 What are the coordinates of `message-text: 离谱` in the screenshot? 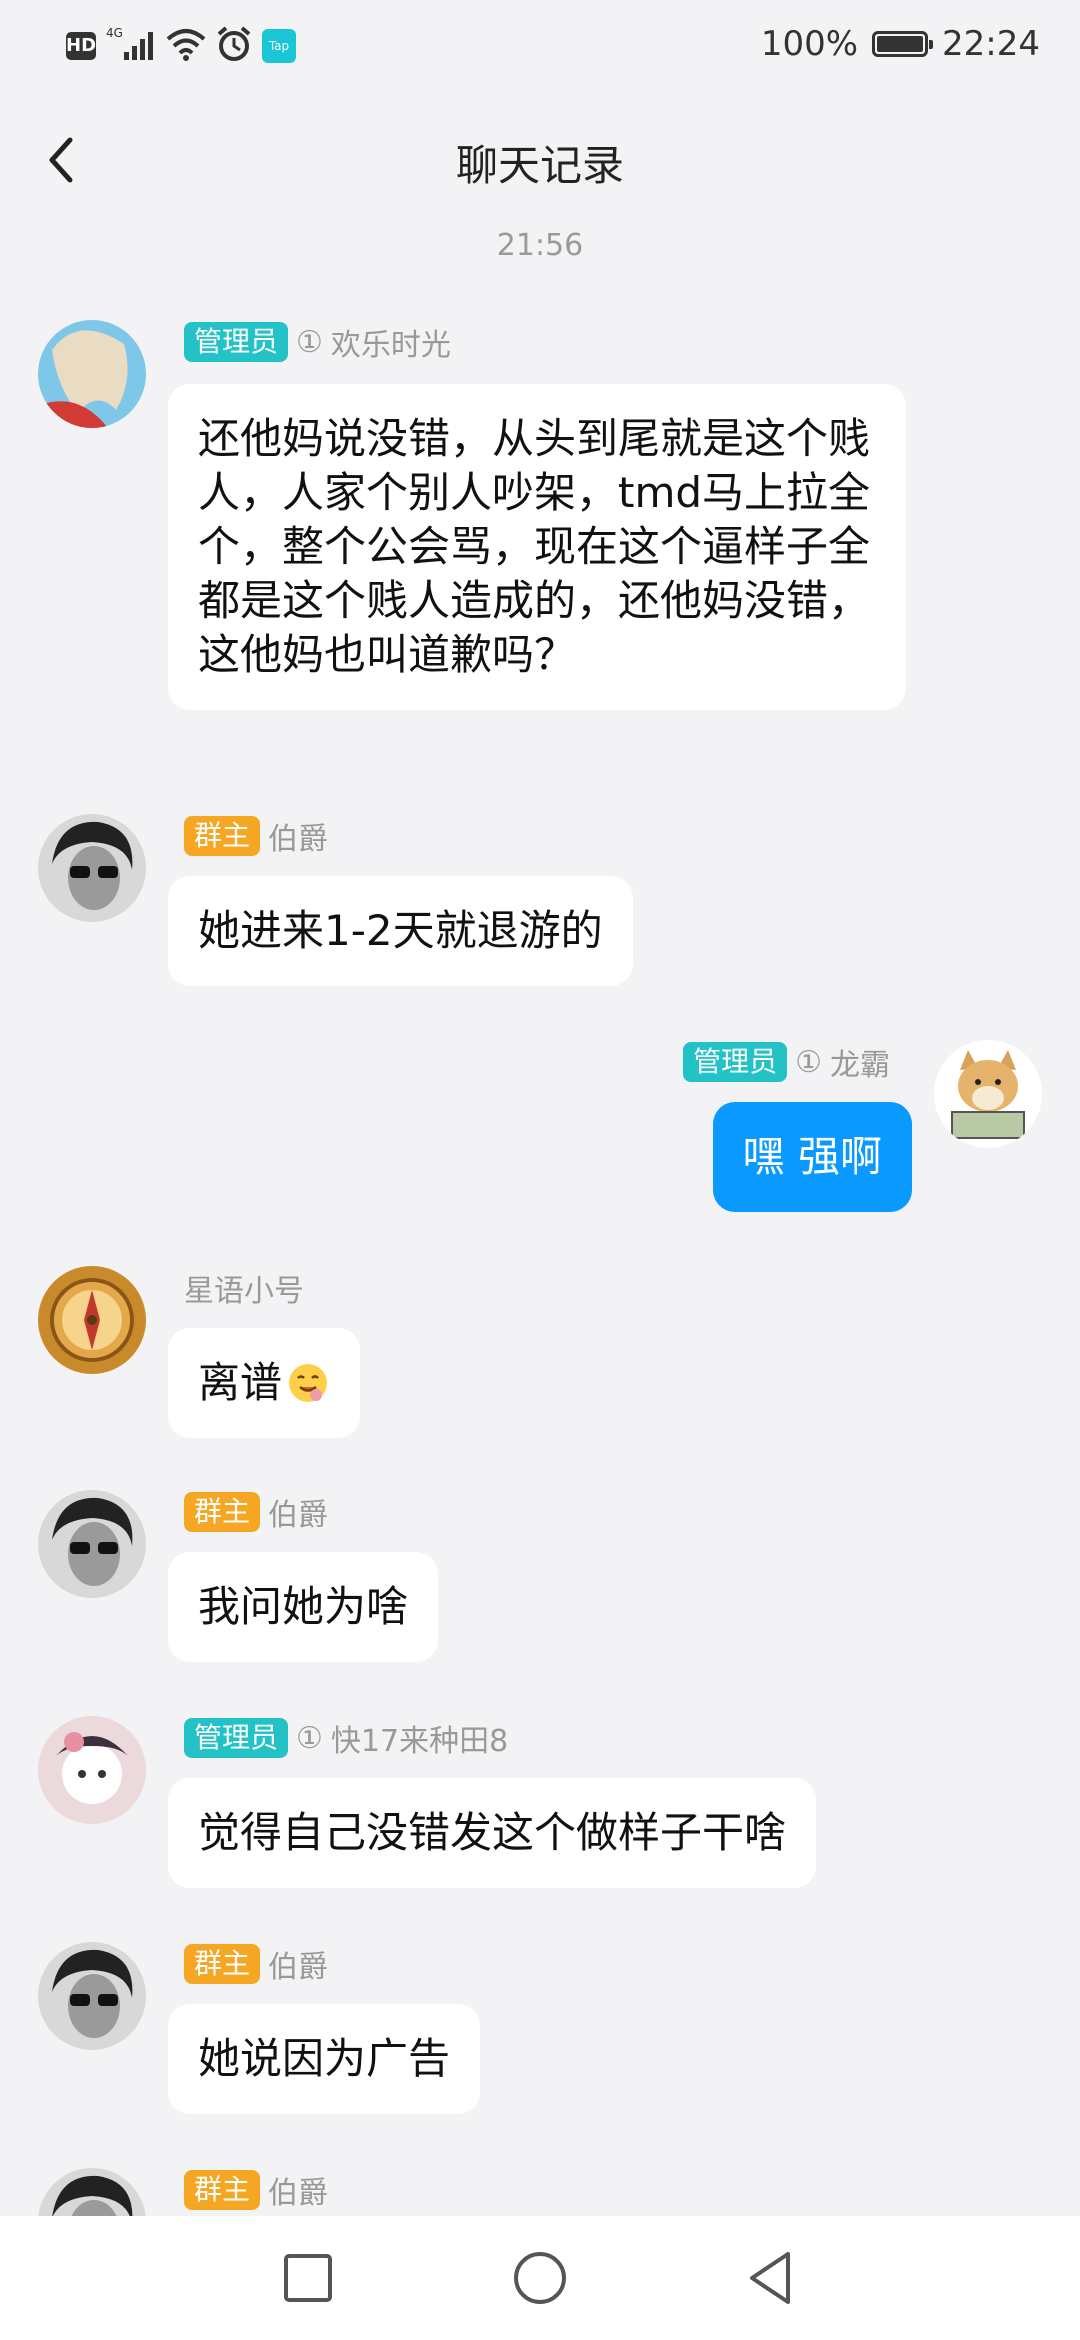 It's located at (240, 1382).